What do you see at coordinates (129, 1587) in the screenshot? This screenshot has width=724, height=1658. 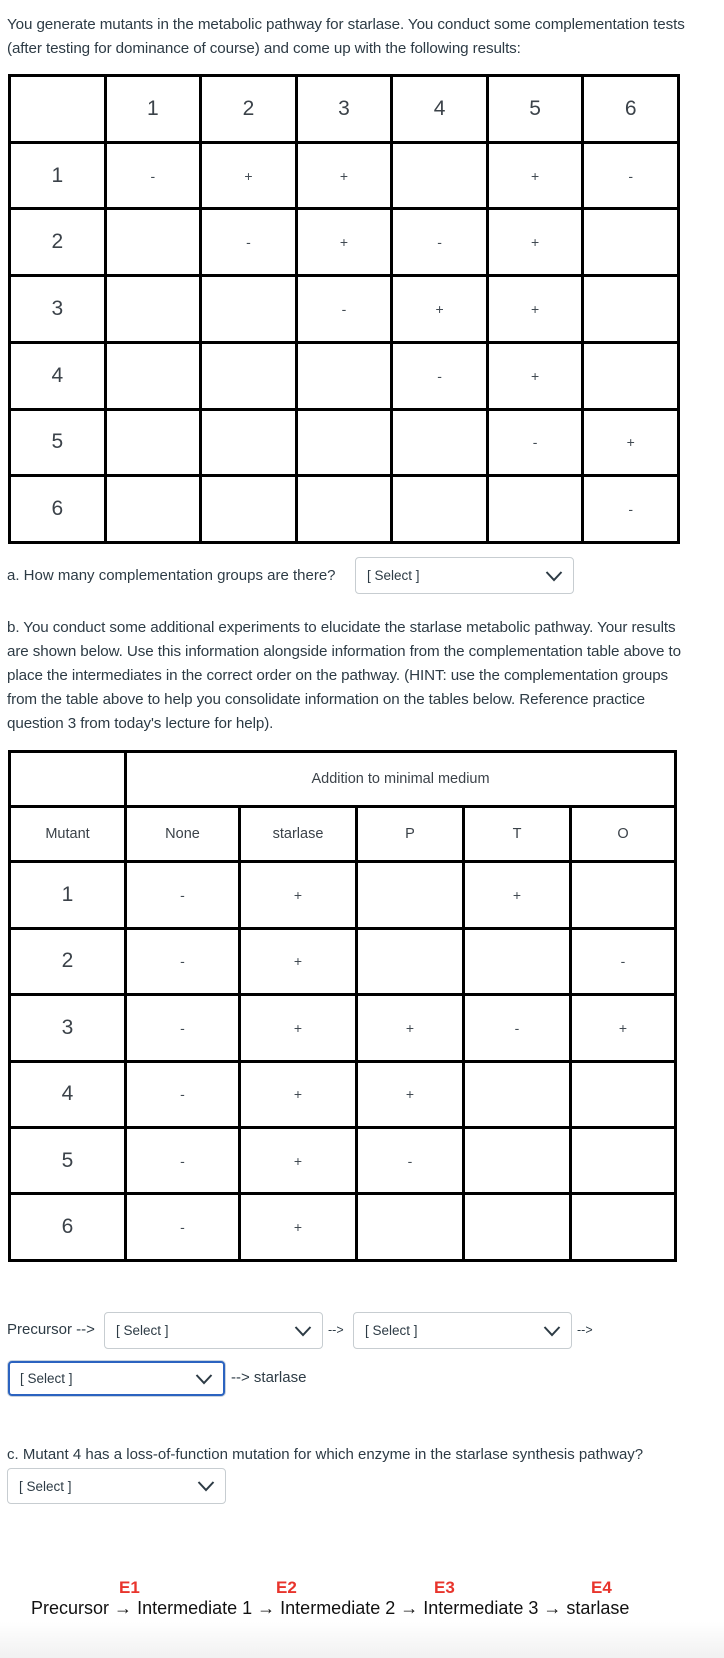 I see `enzyme-label: E1` at bounding box center [129, 1587].